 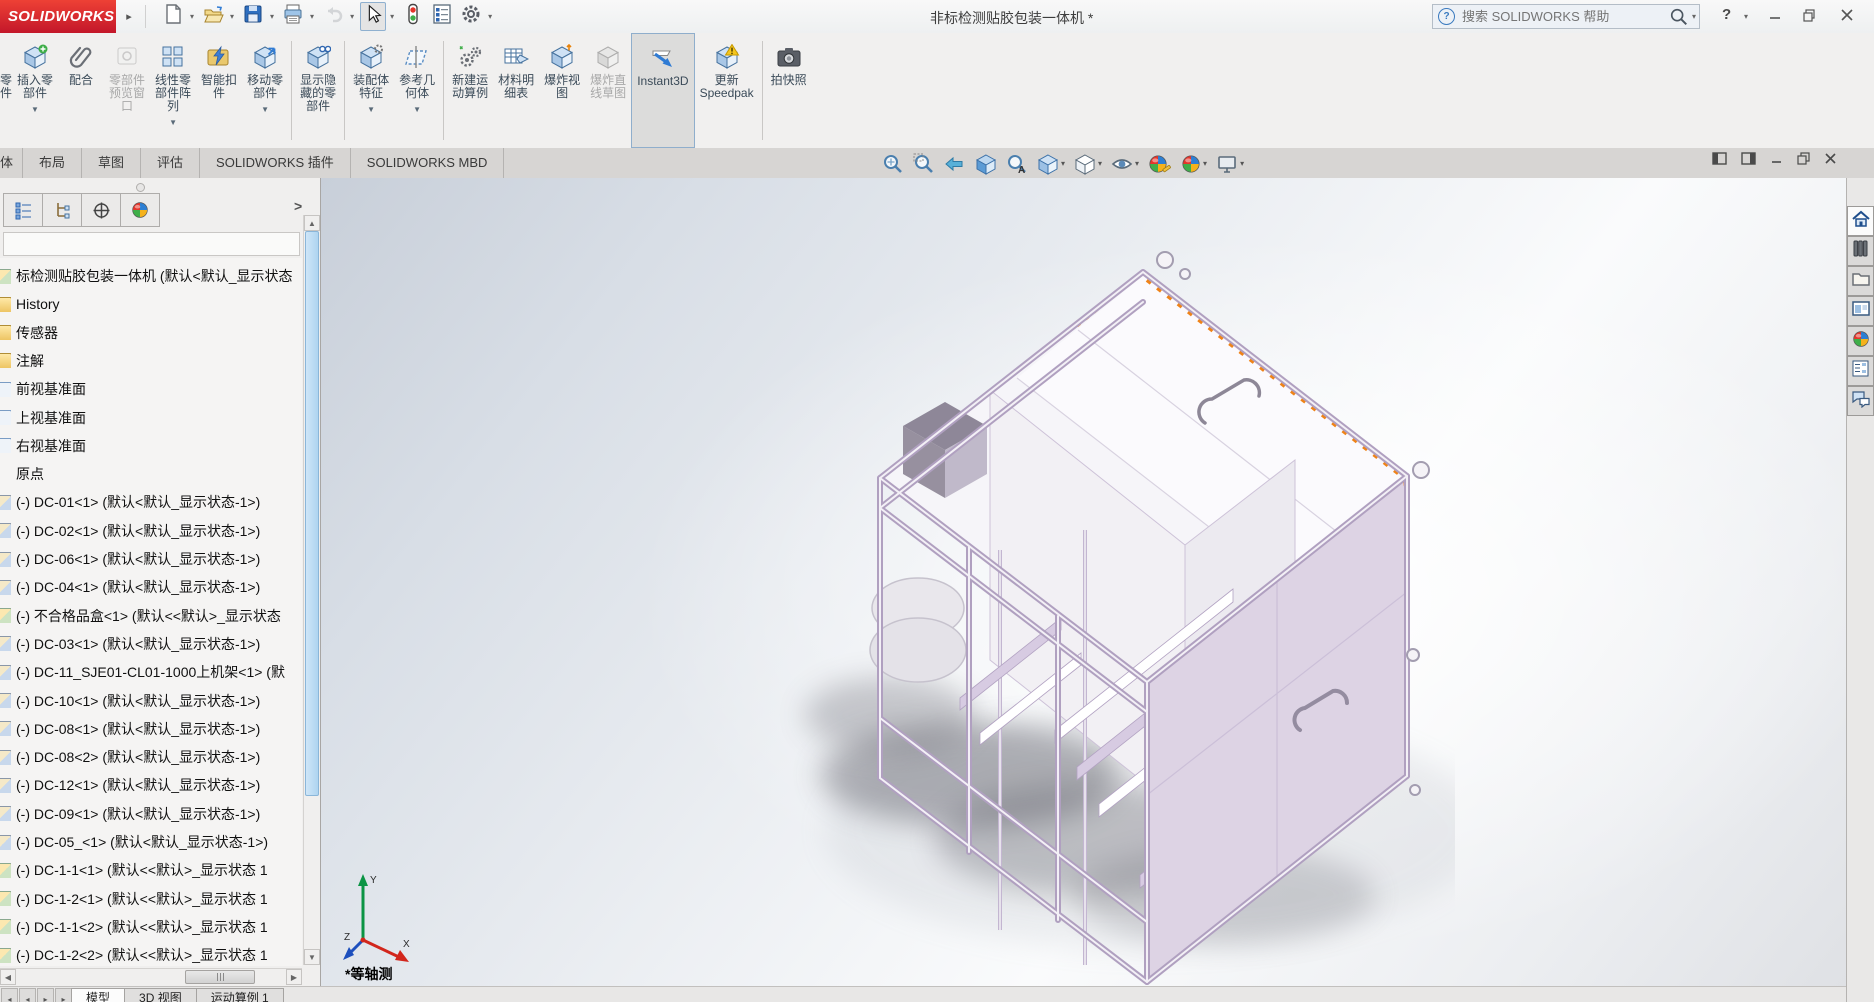 What do you see at coordinates (1860, 281) in the screenshot?
I see `task-pane-file-explorer-button` at bounding box center [1860, 281].